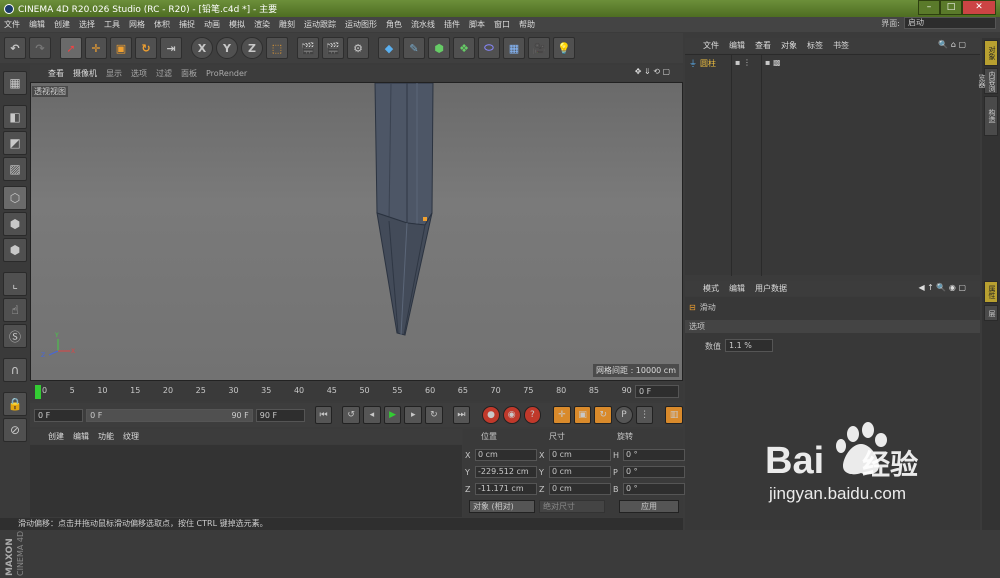 This screenshot has height=578, width=1000. I want to click on frame-range-slider: 0 F 90 F, so click(169, 415).